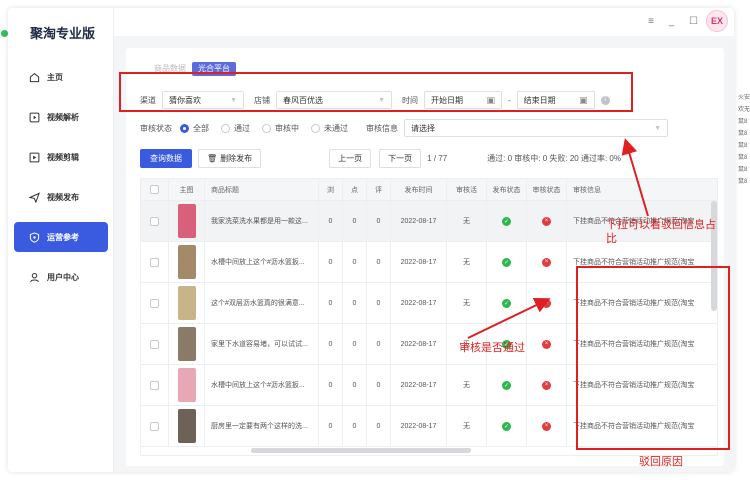  I want to click on annotation-arrows, so click(558, 238).